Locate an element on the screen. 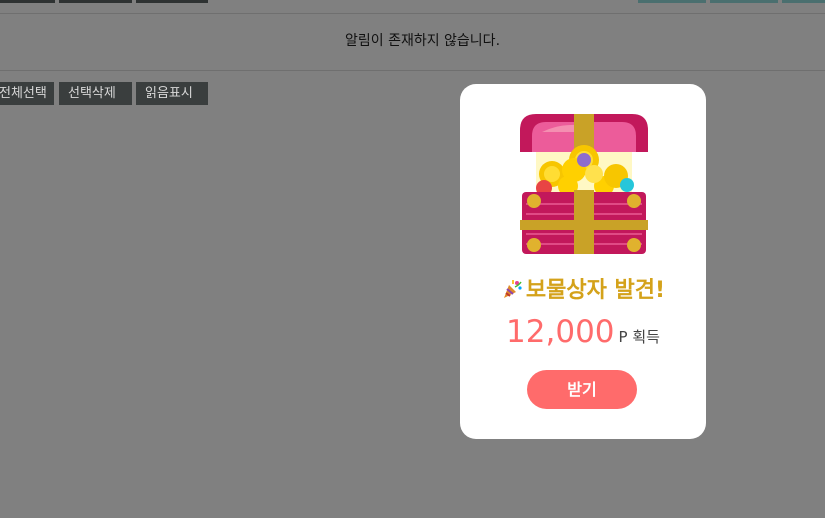 The image size is (825, 518). reward-unit: P 획득 is located at coordinates (639, 337).